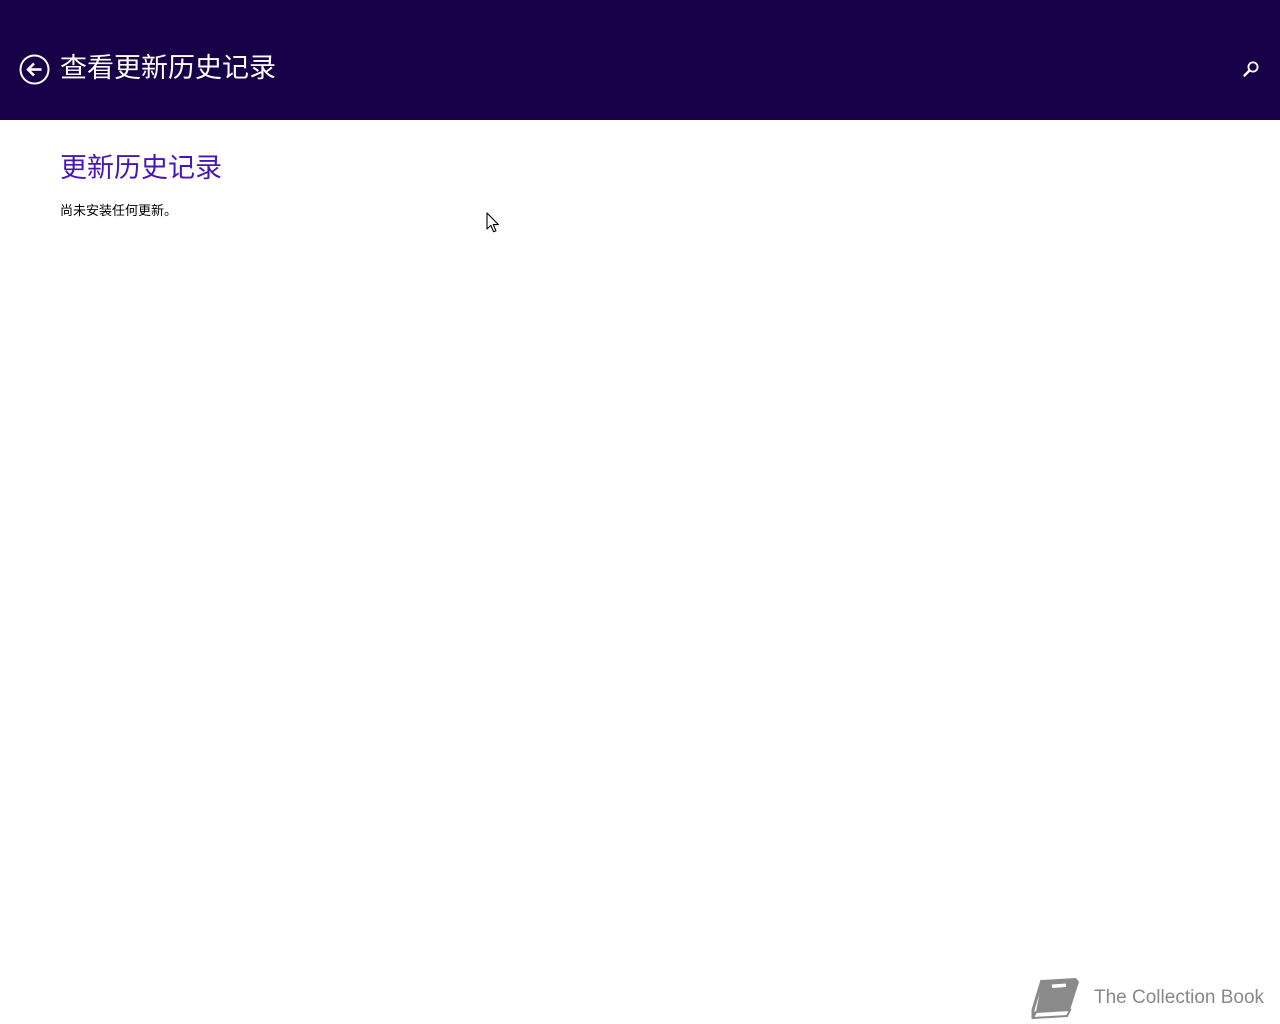 The height and width of the screenshot is (1024, 1280). I want to click on section-title: 更新历史记录, so click(141, 168).